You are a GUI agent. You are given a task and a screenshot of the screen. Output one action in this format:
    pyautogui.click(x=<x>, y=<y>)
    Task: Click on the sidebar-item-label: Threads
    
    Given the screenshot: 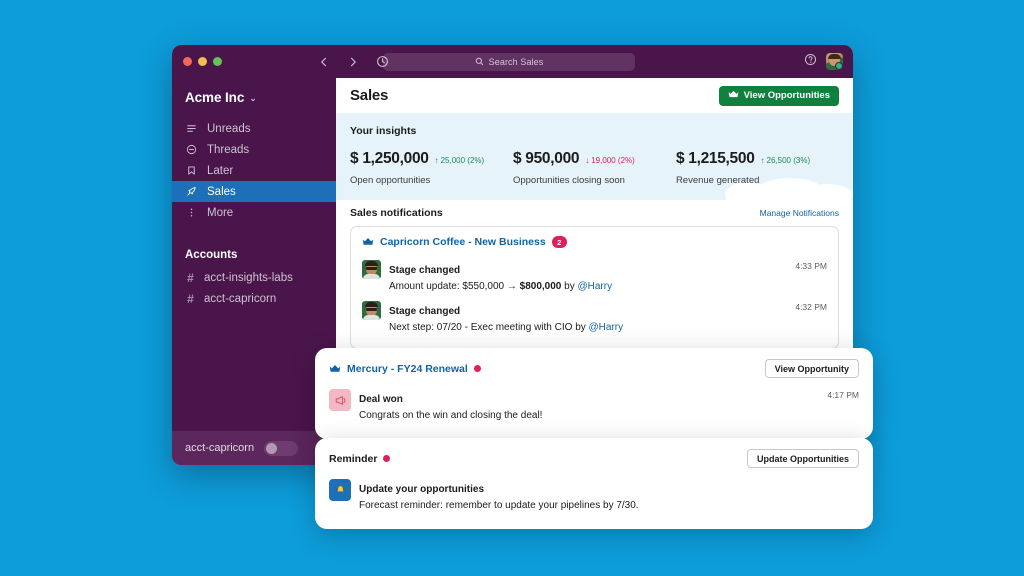 What is the action you would take?
    pyautogui.click(x=228, y=149)
    